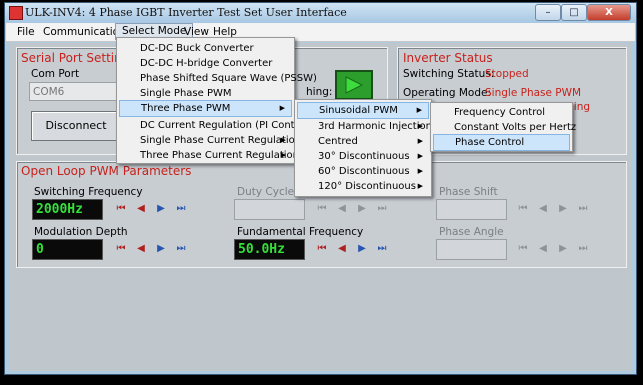 Image resolution: width=643 pixels, height=385 pixels. What do you see at coordinates (76, 126) in the screenshot?
I see `disconnect-button: Disconnect` at bounding box center [76, 126].